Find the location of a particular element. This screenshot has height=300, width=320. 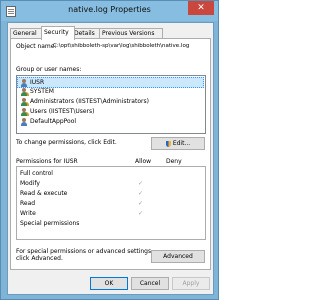

table-row: Special permissions is located at coordinates (111, 224).